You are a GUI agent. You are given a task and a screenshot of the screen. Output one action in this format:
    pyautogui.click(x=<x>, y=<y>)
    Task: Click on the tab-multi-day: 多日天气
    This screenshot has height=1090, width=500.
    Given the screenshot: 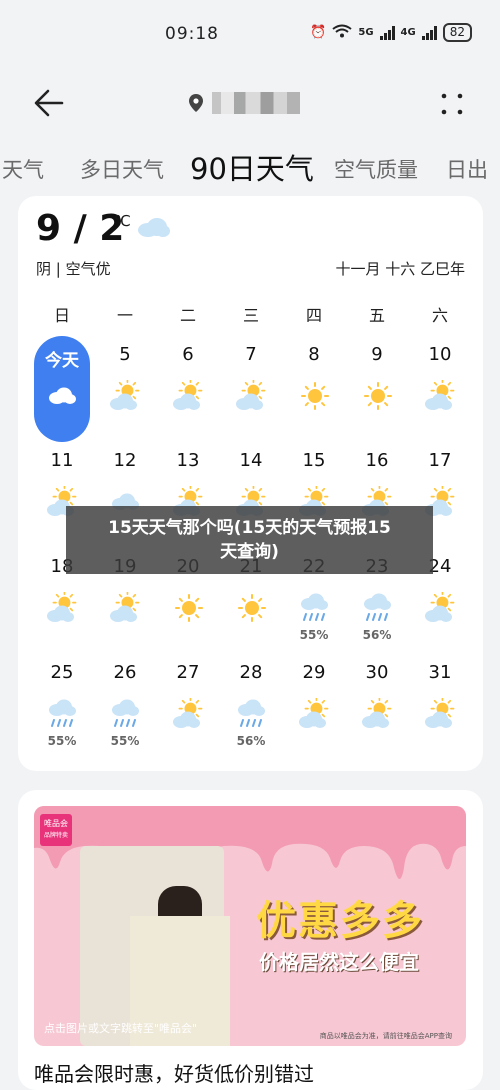 What is the action you would take?
    pyautogui.click(x=122, y=169)
    